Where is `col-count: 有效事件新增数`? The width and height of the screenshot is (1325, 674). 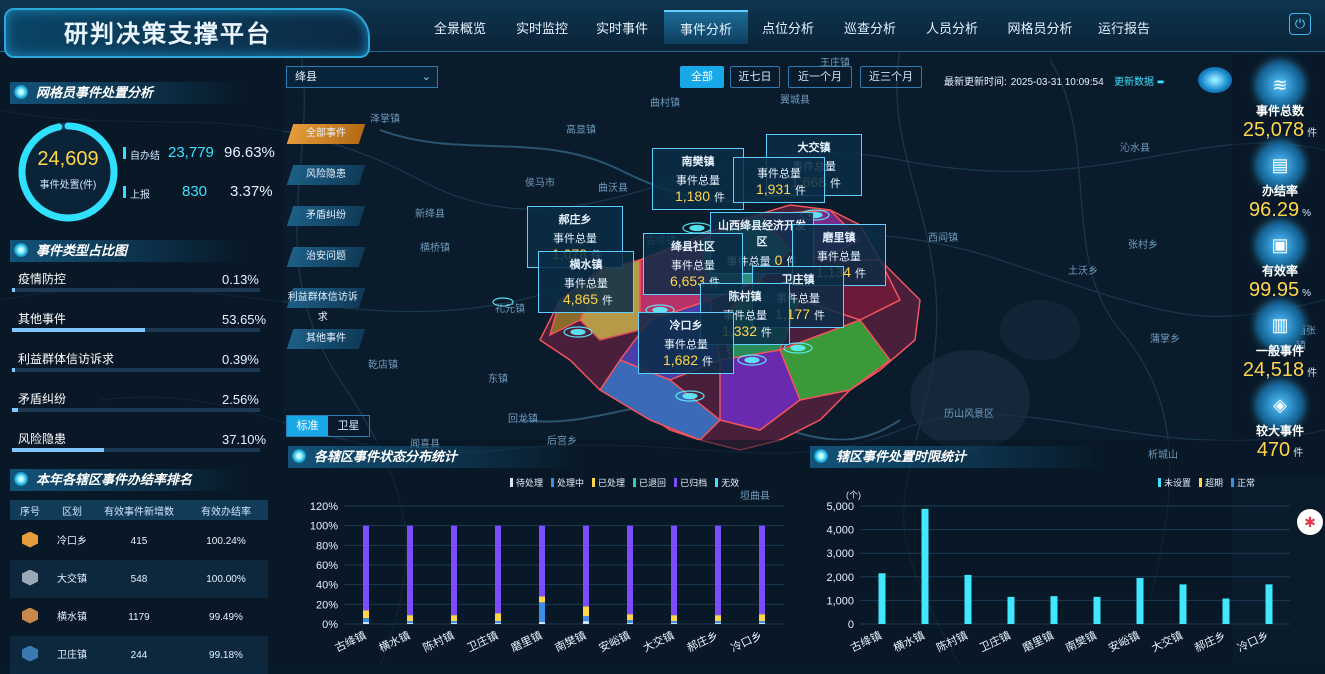 col-count: 有效事件新增数 is located at coordinates (139, 512).